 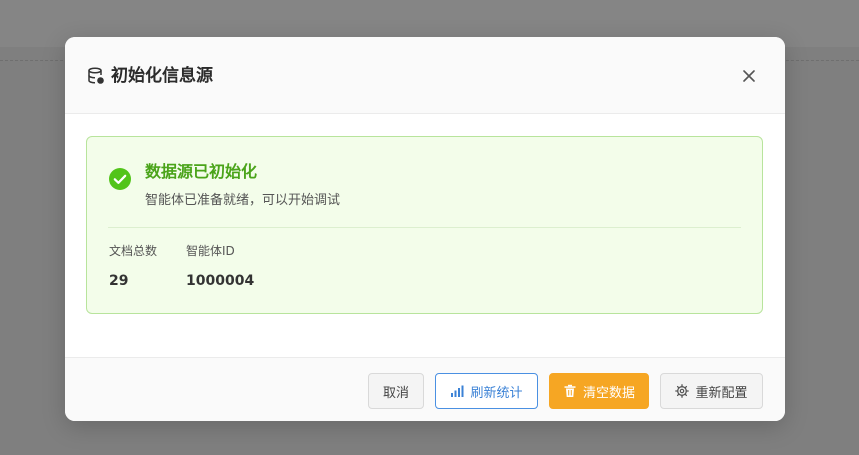 I want to click on stat-label: 文档总数, so click(x=133, y=251).